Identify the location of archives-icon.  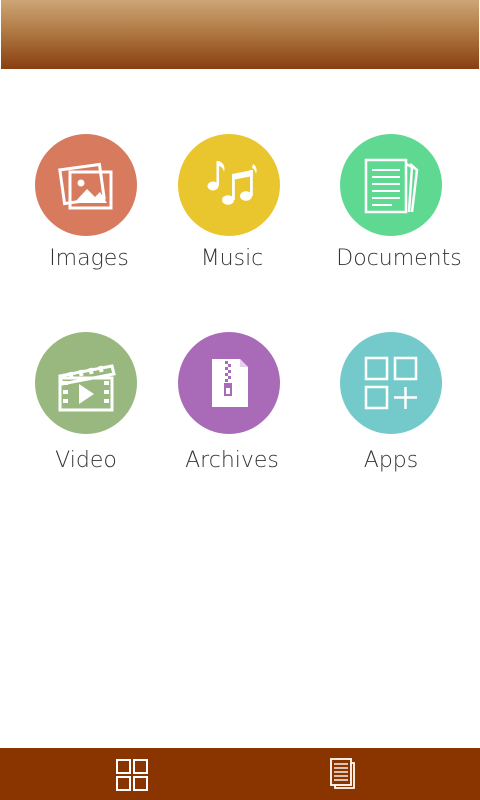
(229, 383).